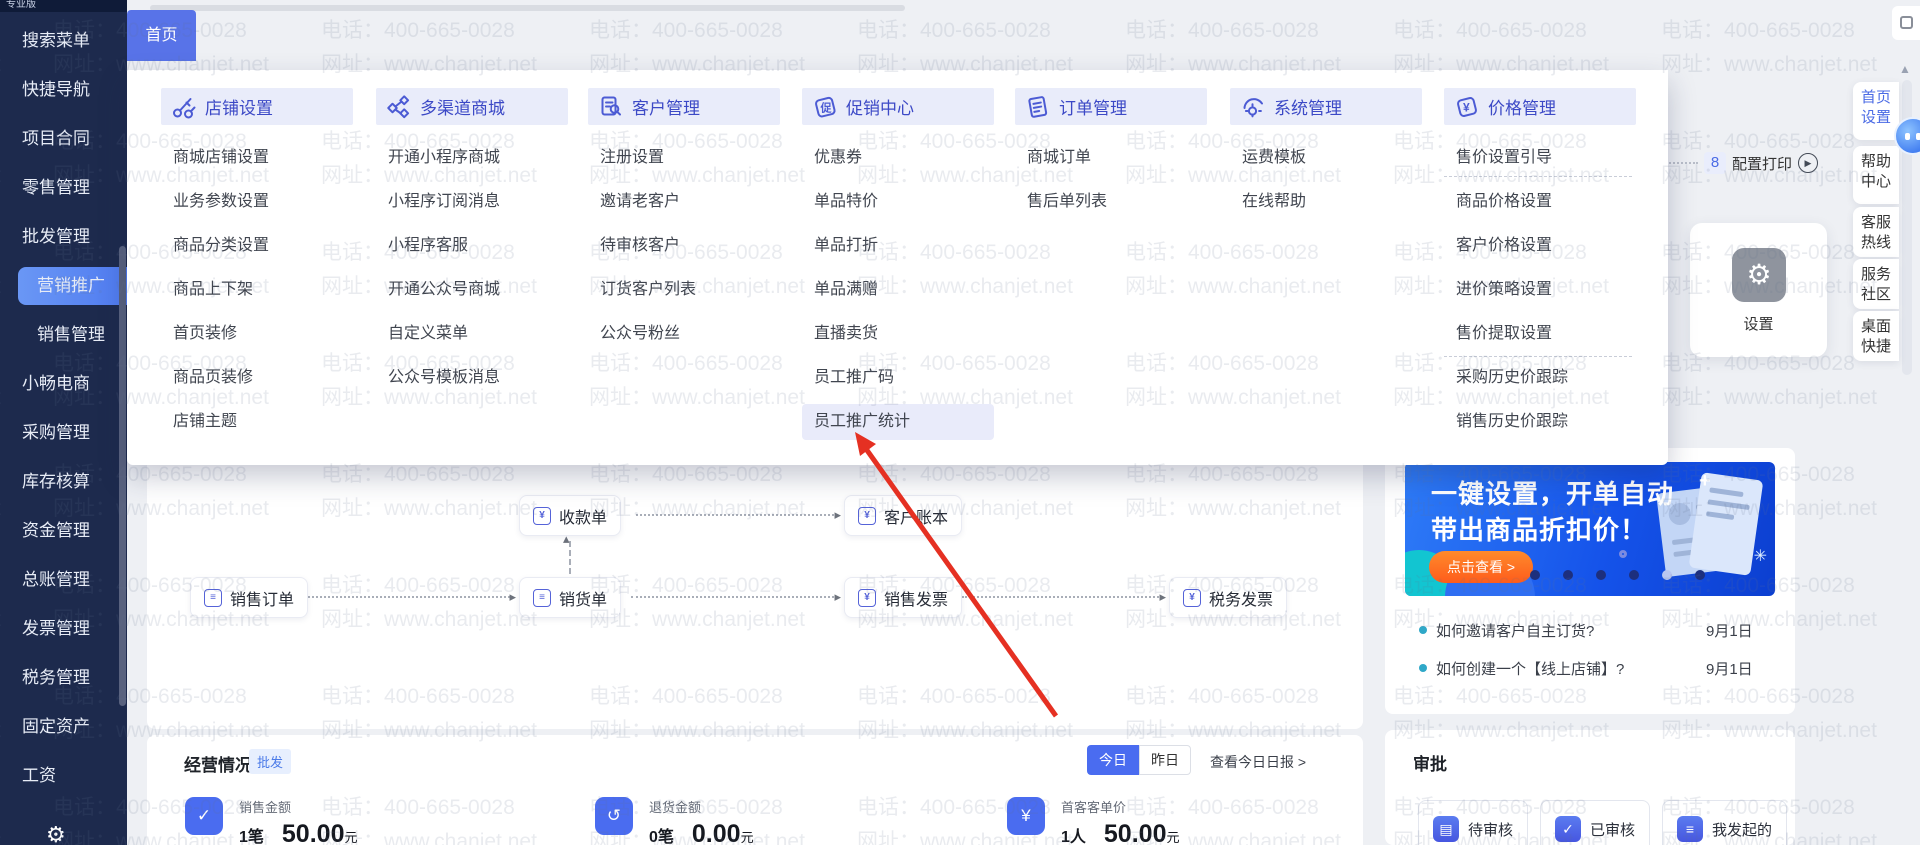 The width and height of the screenshot is (1920, 845). Describe the element at coordinates (161, 35) in the screenshot. I see `tab-home: 首页` at that location.